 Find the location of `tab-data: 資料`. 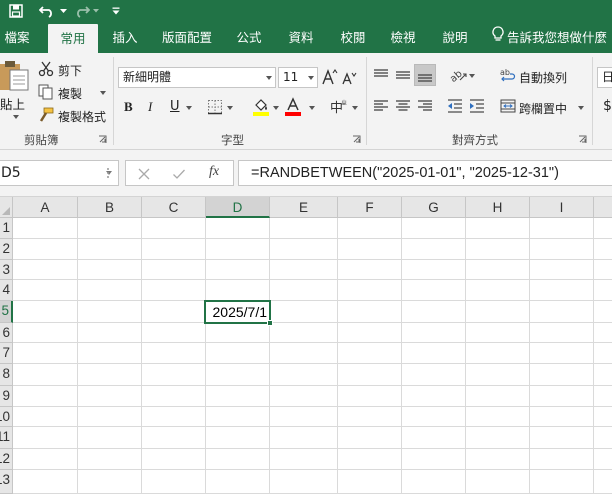

tab-data: 資料 is located at coordinates (301, 37).